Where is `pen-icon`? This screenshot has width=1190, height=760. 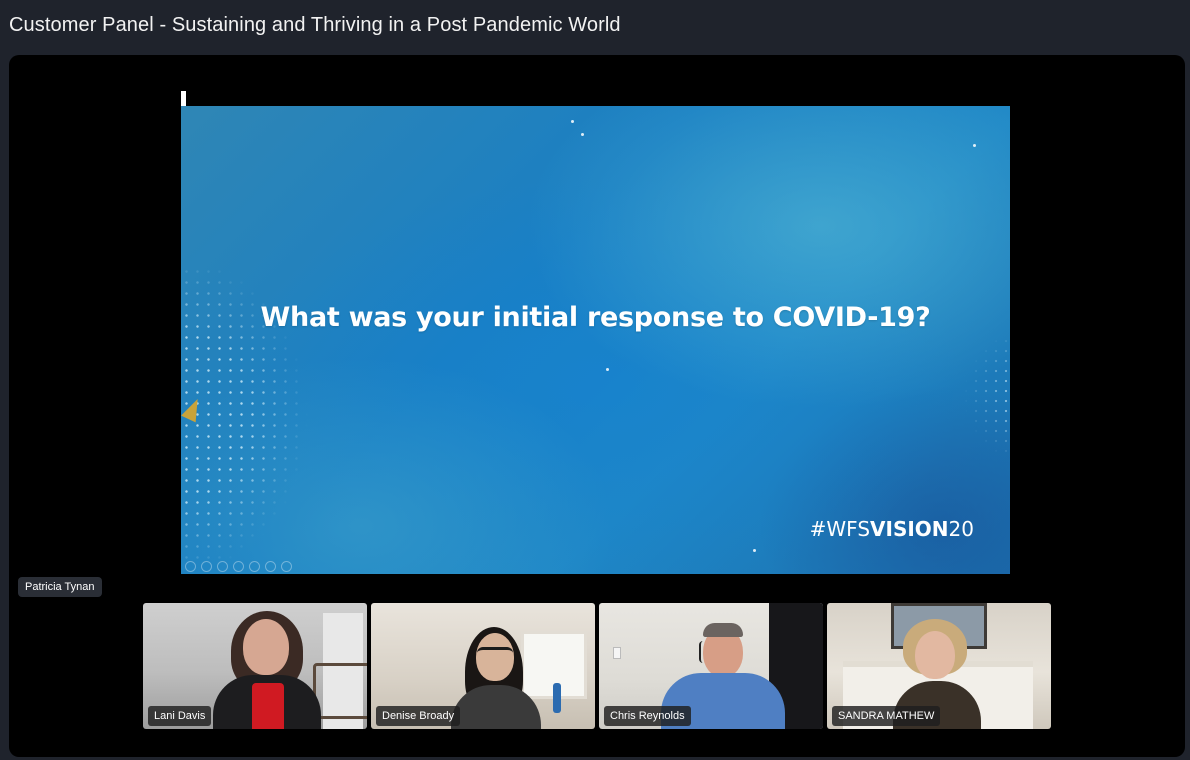
pen-icon is located at coordinates (222, 566).